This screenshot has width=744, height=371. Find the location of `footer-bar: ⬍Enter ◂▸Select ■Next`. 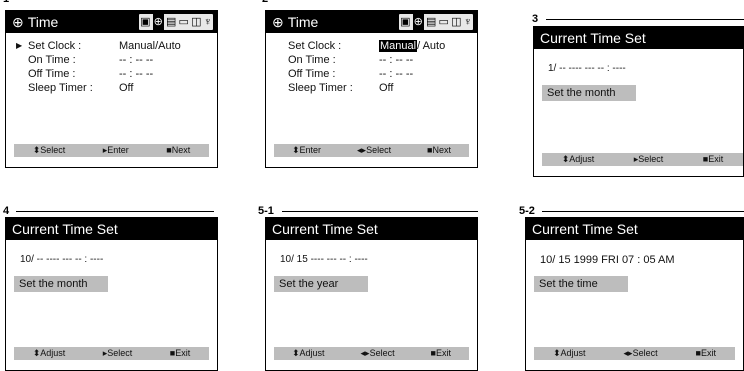

footer-bar: ⬍Enter ◂▸Select ■Next is located at coordinates (371, 150).